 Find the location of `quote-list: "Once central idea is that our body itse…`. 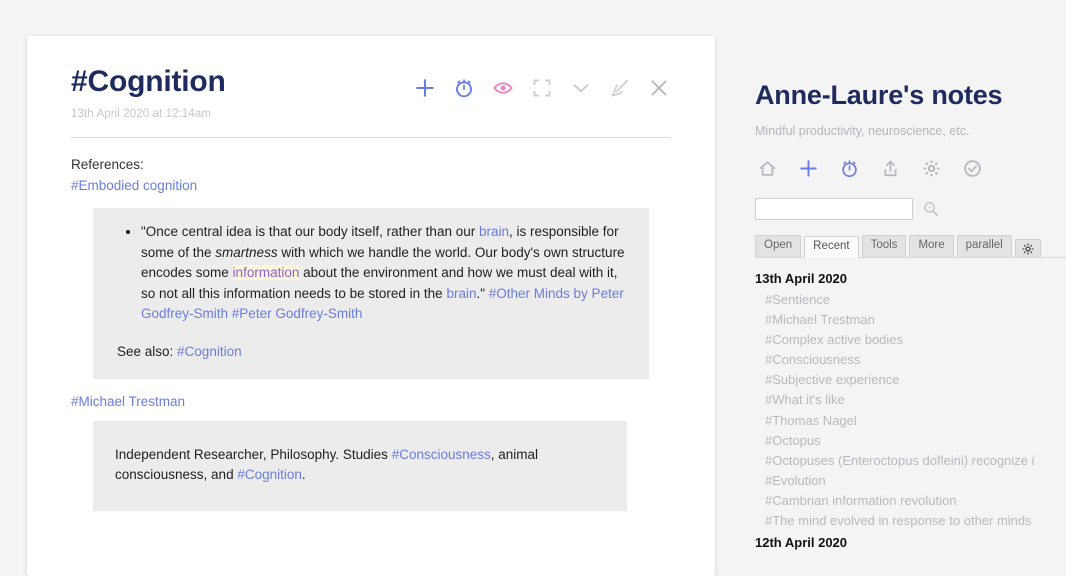

quote-list: "Once central idea is that our body itse… is located at coordinates (371, 273).